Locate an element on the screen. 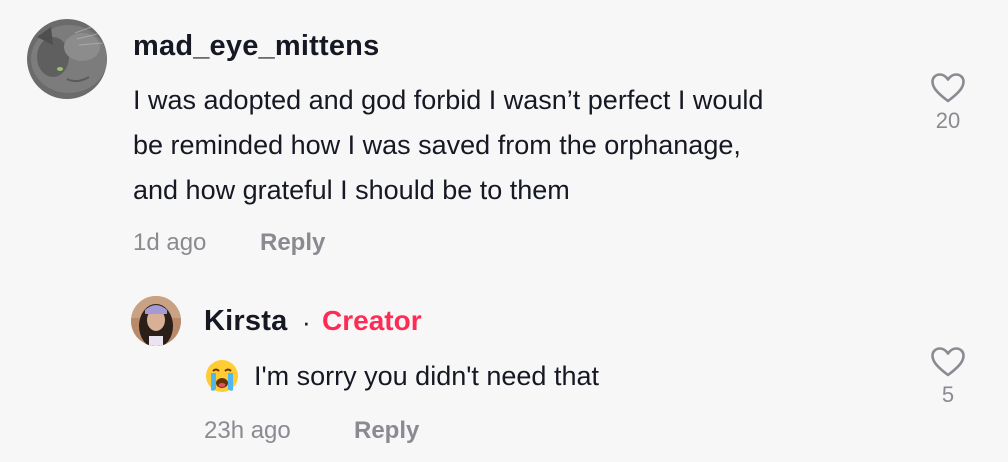 Image resolution: width=1008 pixels, height=462 pixels. comment-like-button: 20 is located at coordinates (948, 103).